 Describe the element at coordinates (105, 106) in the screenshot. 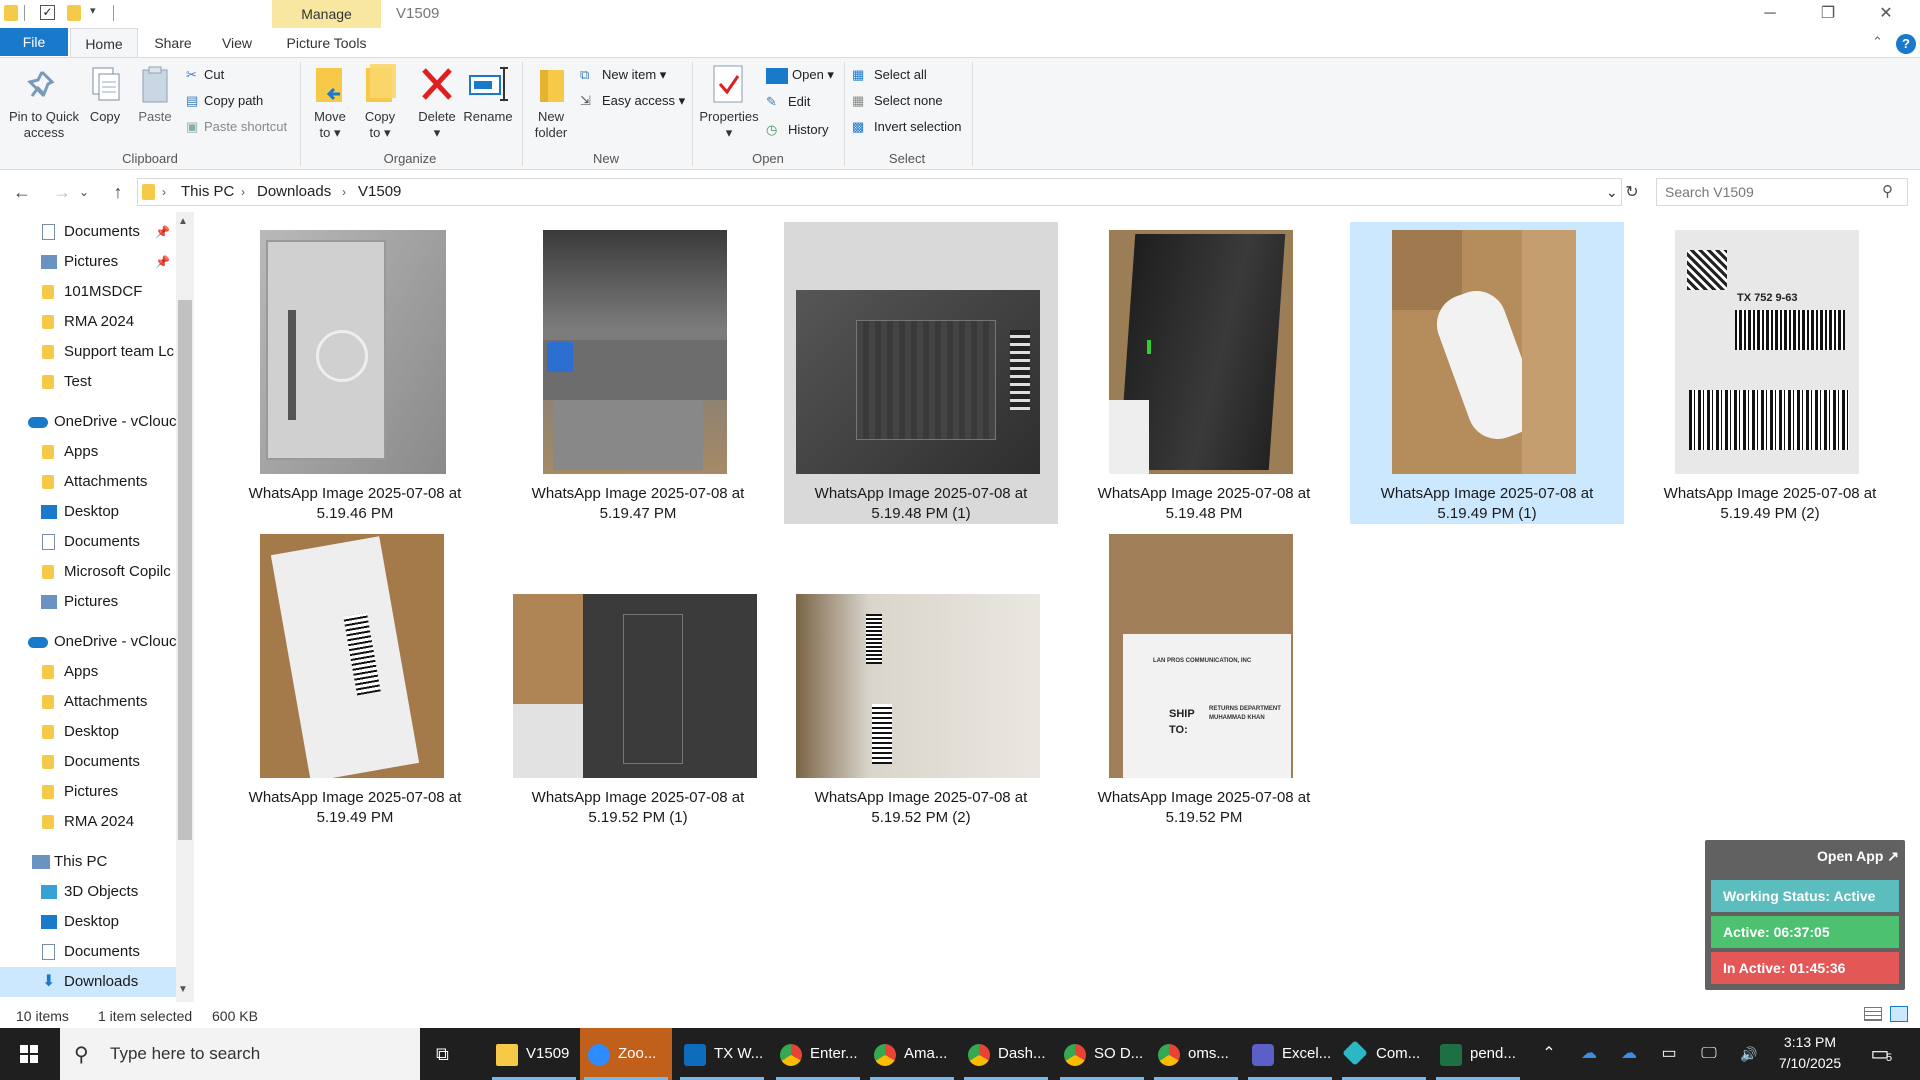

I see `copy-button: Copy` at that location.